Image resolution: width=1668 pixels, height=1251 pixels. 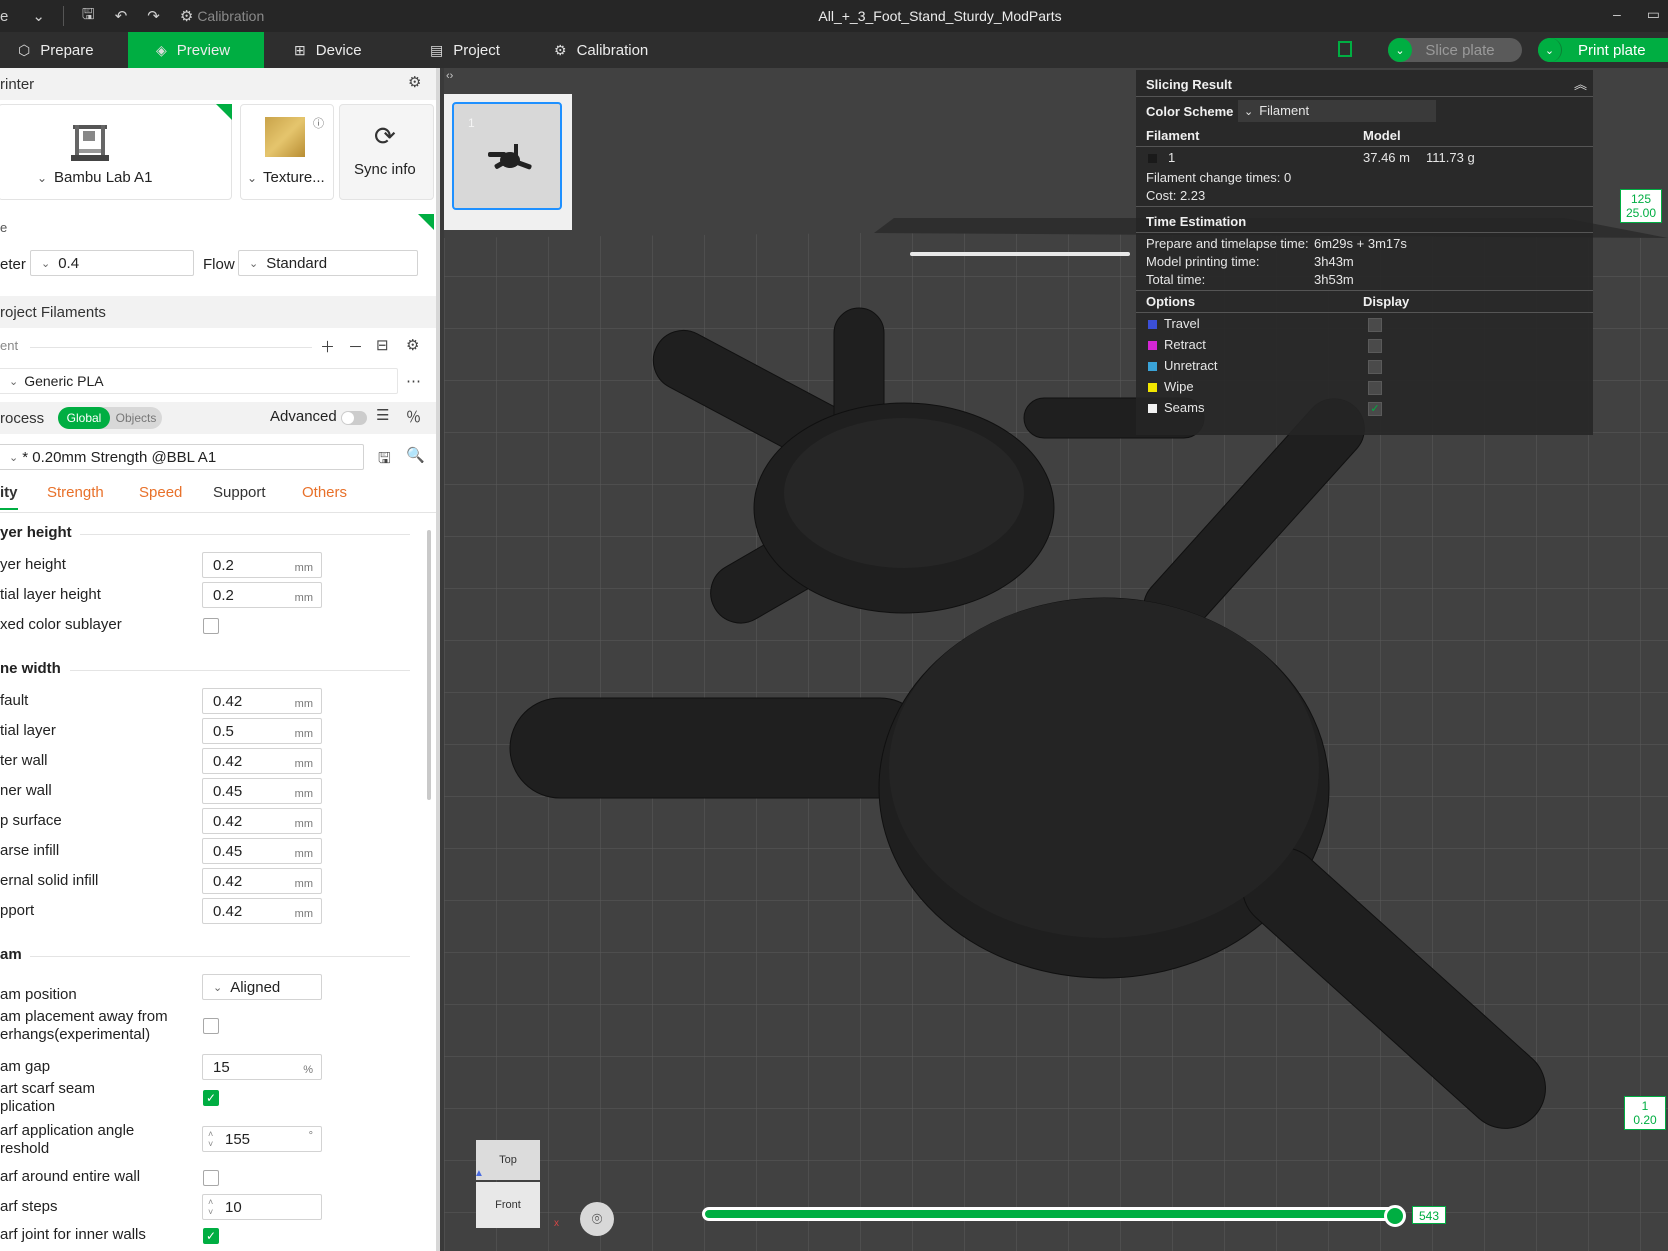 What do you see at coordinates (429, 665) in the screenshot?
I see `scrollbar` at bounding box center [429, 665].